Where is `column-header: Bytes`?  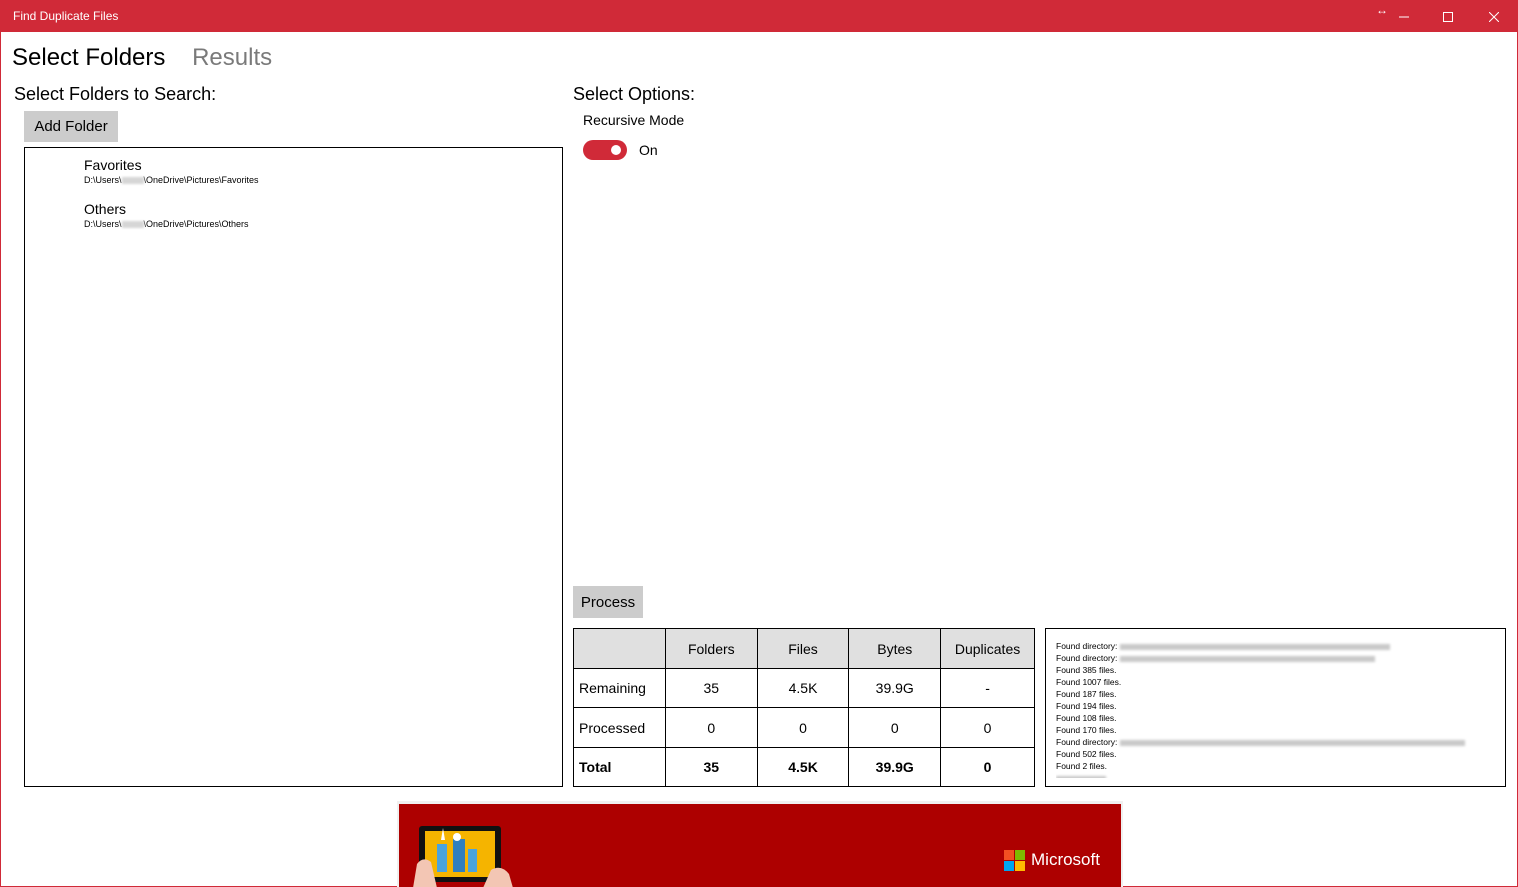 column-header: Bytes is located at coordinates (895, 648).